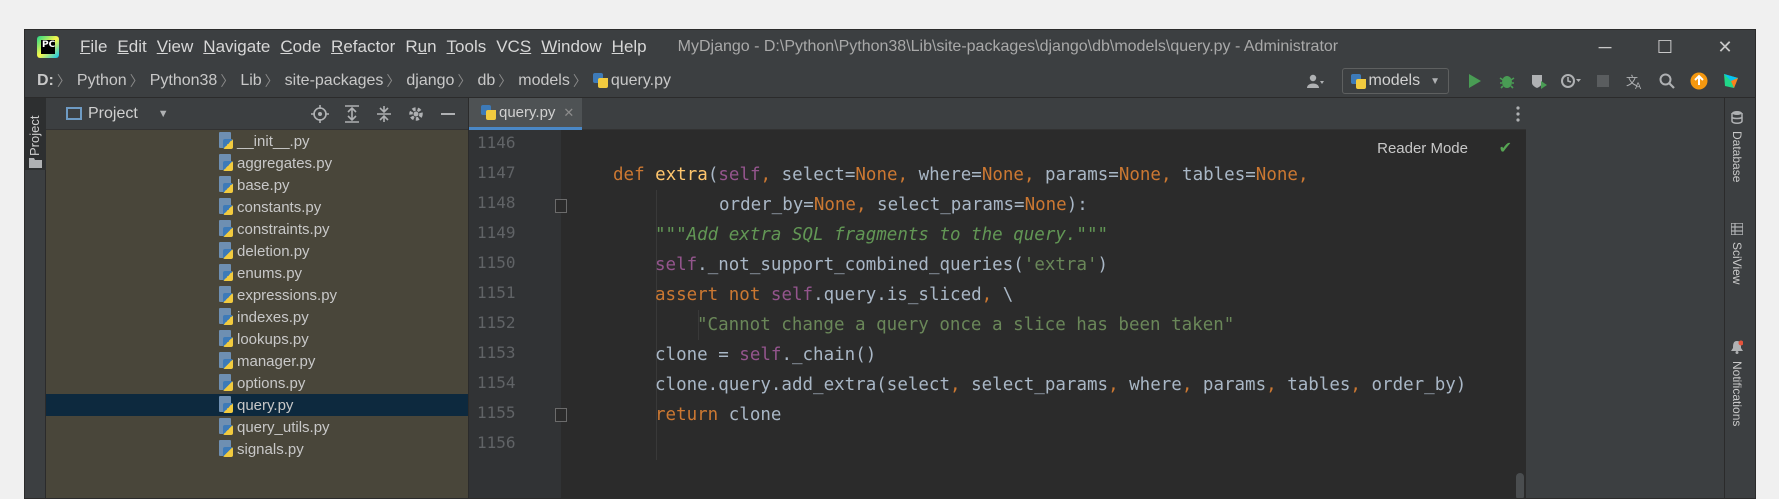 The image size is (1779, 499). I want to click on sciview-tool-tab: SciView, so click(1737, 253).